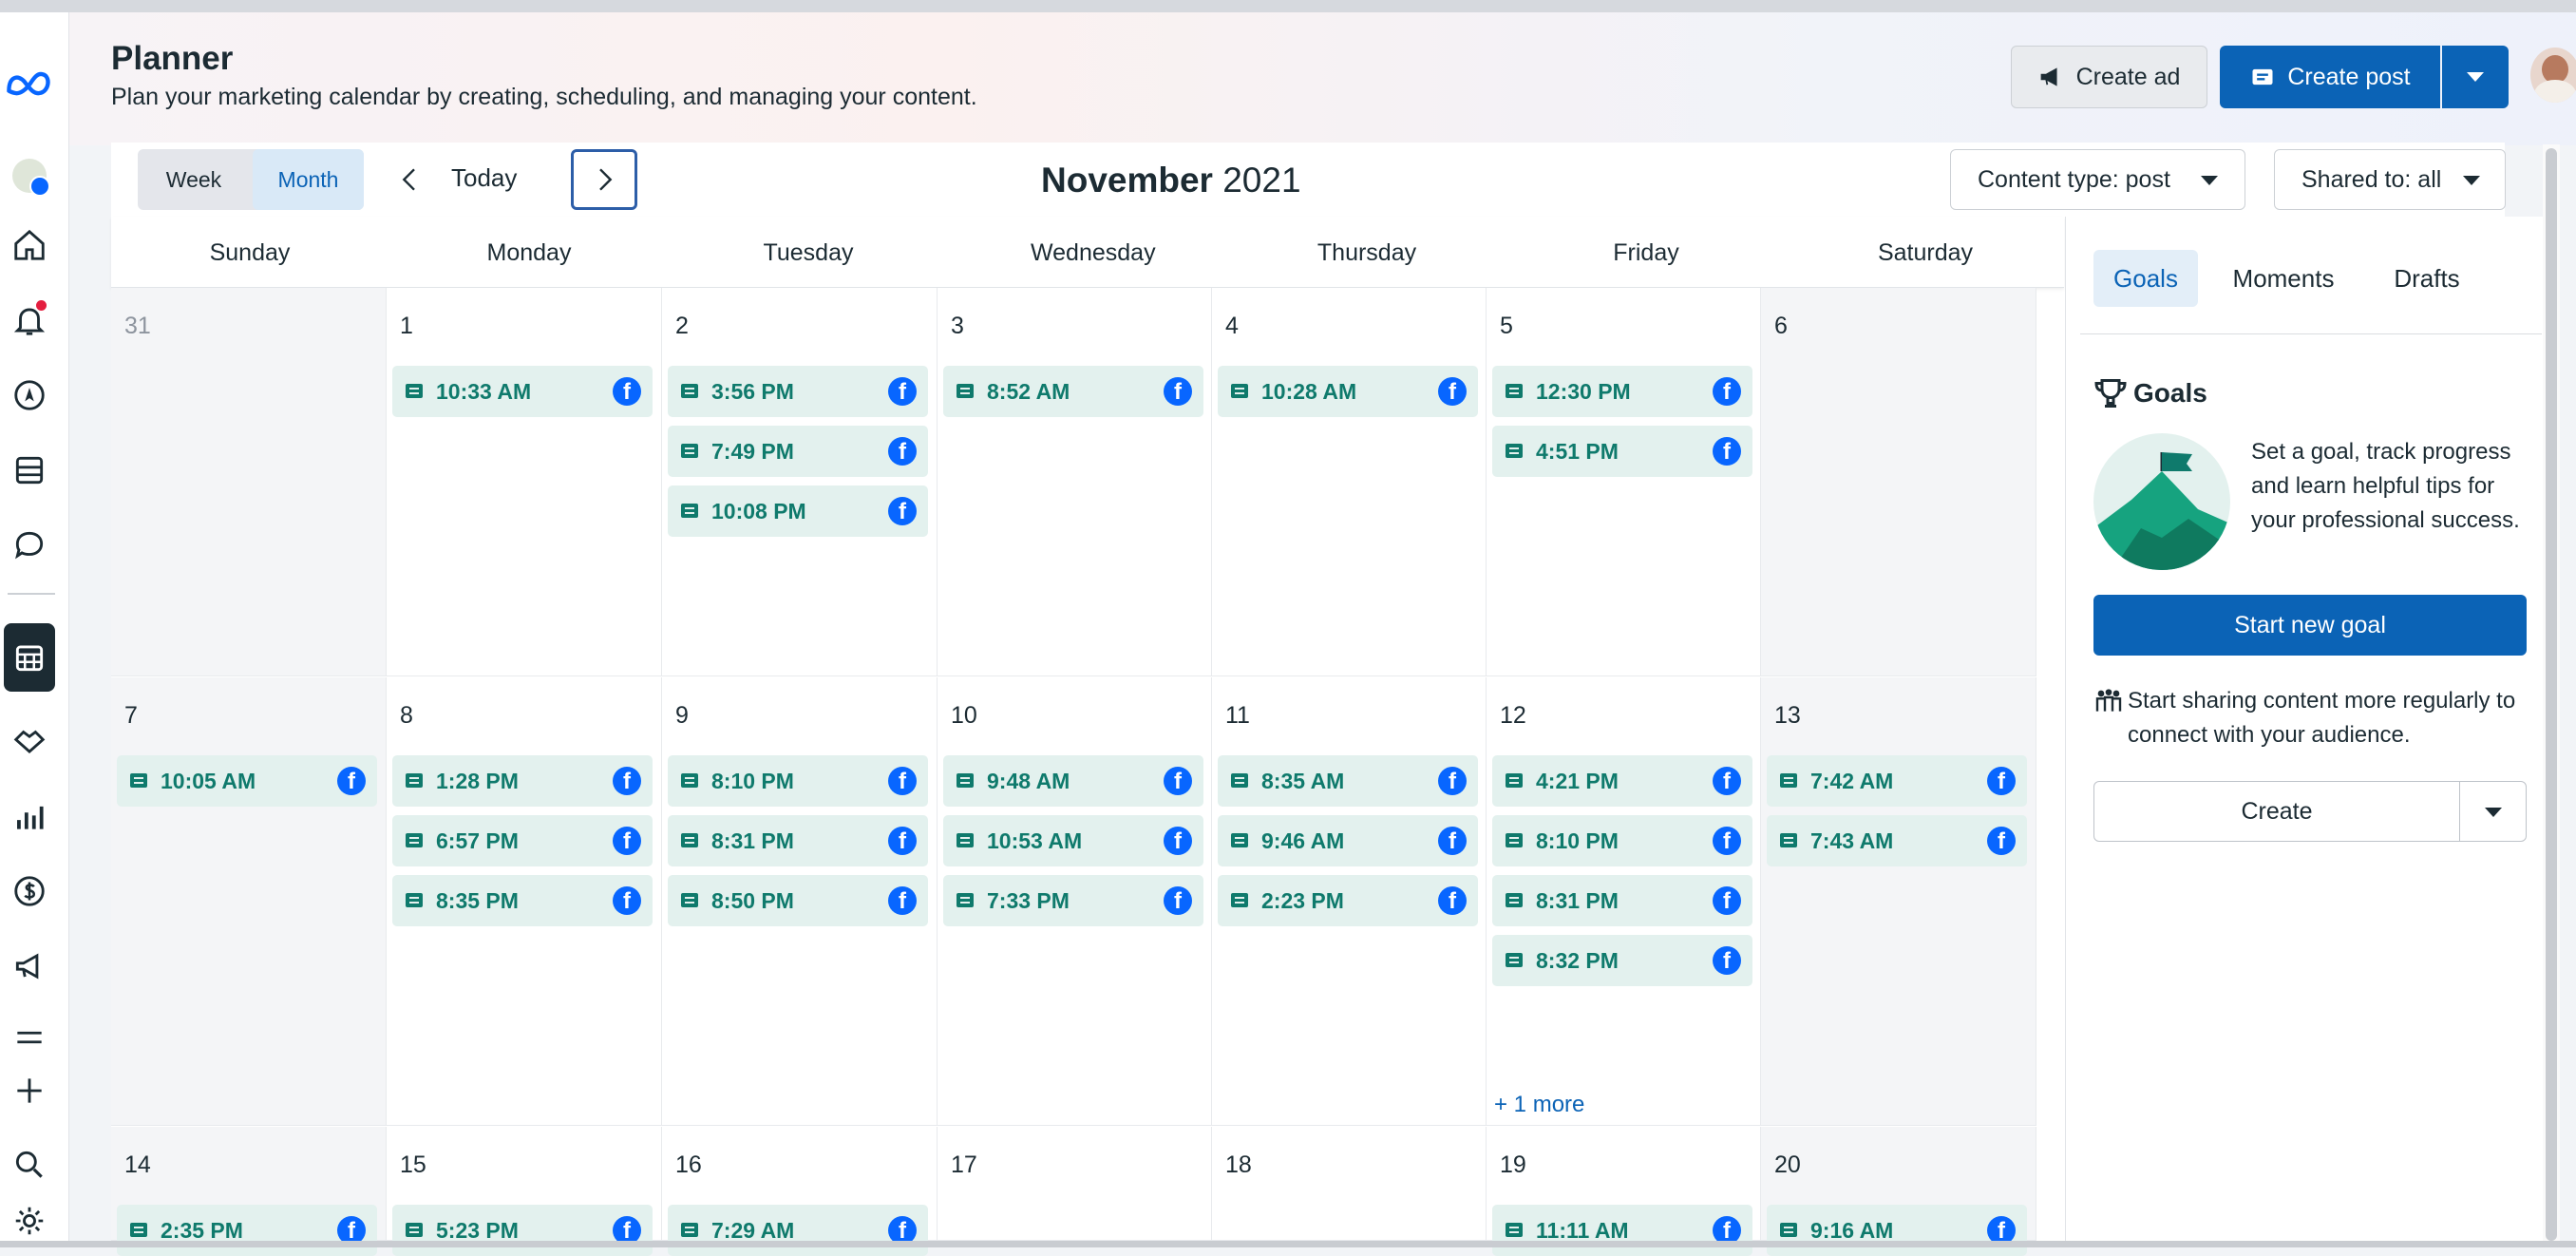 The image size is (2576, 1256). What do you see at coordinates (1622, 781) in the screenshot?
I see `scheduled-post-event: 4:21 PM f` at bounding box center [1622, 781].